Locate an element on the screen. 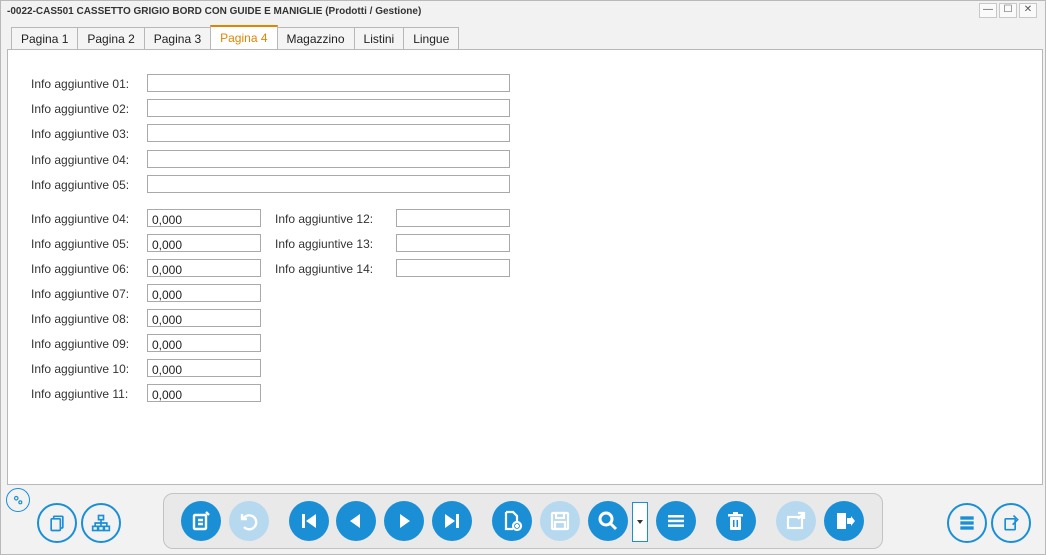 Image resolution: width=1046 pixels, height=555 pixels. info-05-text-input is located at coordinates (328, 184).